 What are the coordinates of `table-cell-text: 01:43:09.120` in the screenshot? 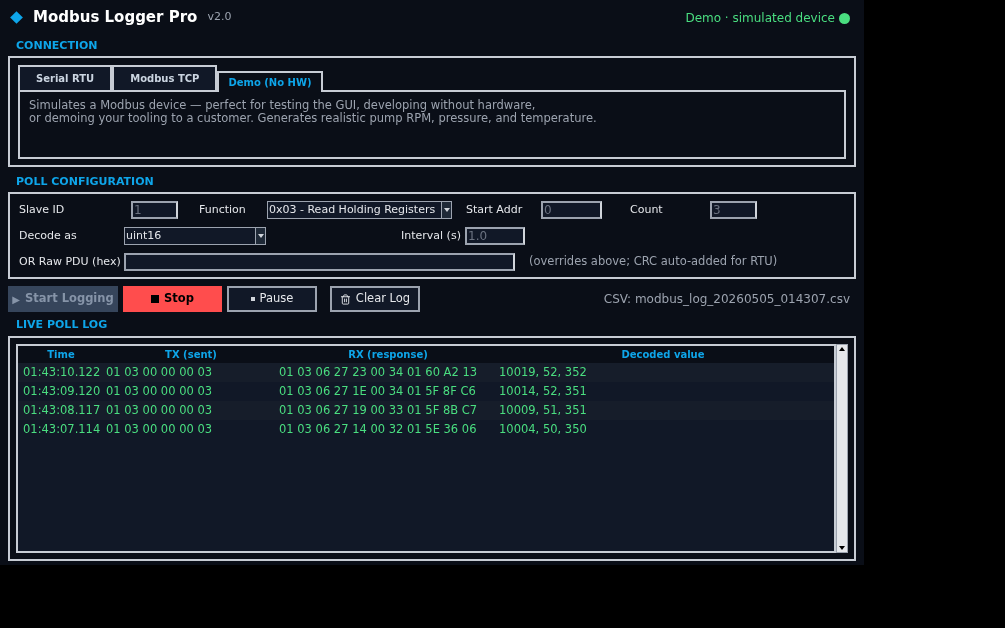 It's located at (62, 391).